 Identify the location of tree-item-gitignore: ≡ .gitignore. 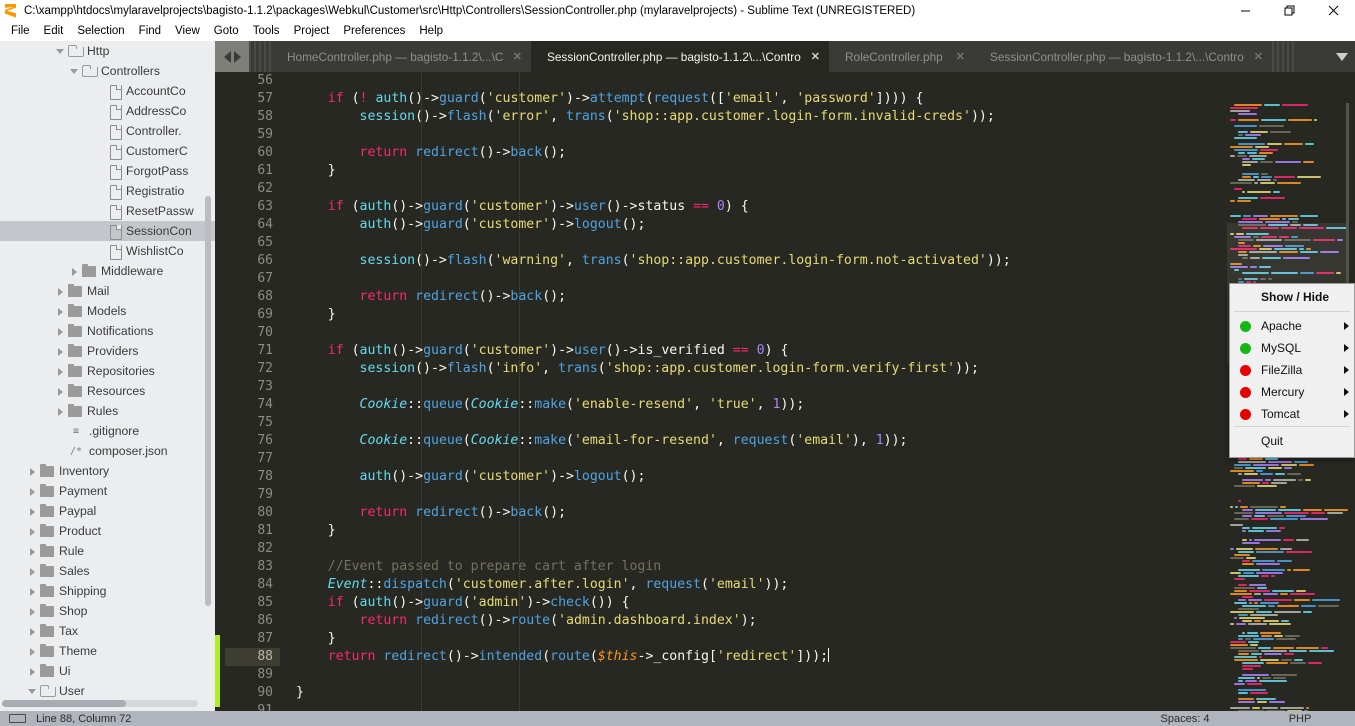
(107, 431).